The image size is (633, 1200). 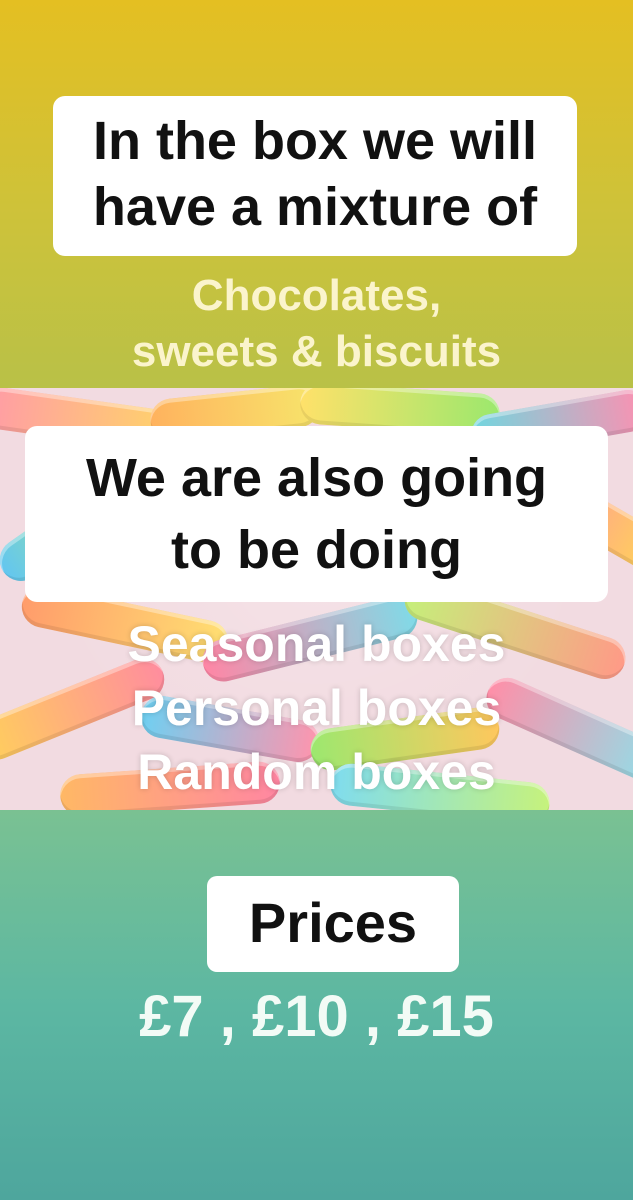 I want to click on mixture-items-text: Chocolates, sweets & biscuits, so click(x=316, y=323).